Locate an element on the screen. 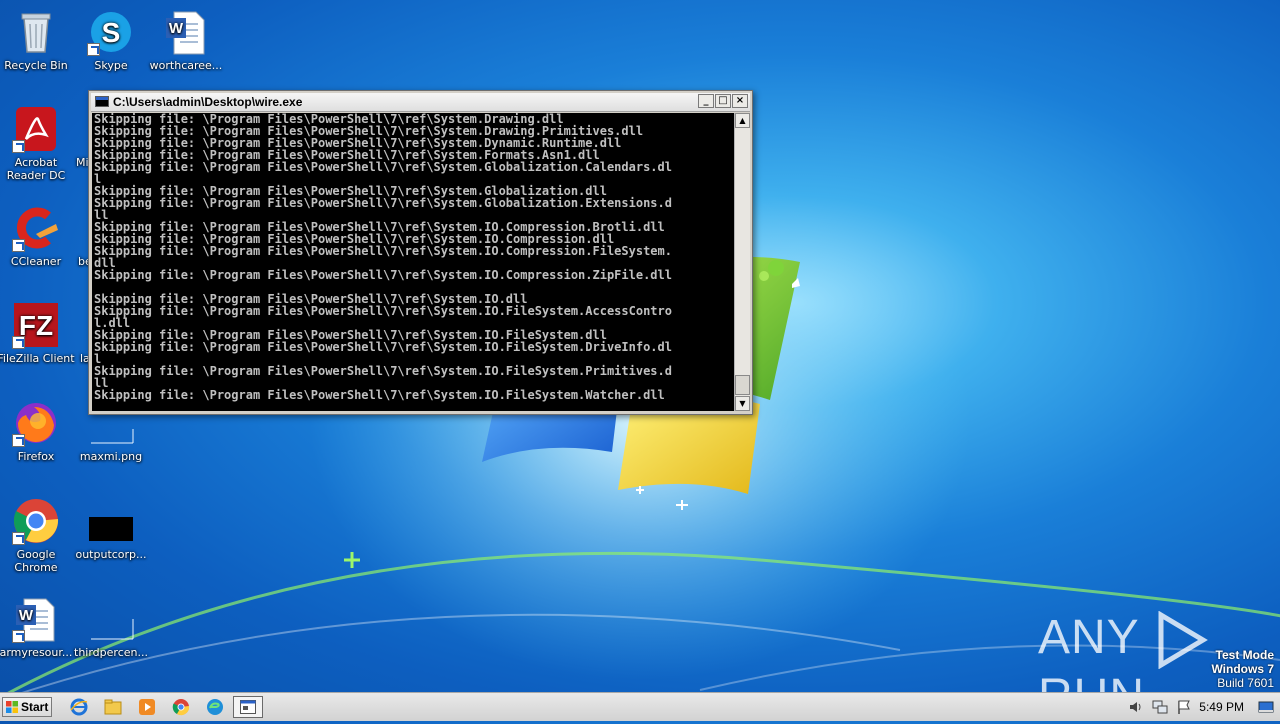 This screenshot has height=724, width=1280. desktop-icon-acrobat: Acrobat Reader DC is located at coordinates (37, 143).